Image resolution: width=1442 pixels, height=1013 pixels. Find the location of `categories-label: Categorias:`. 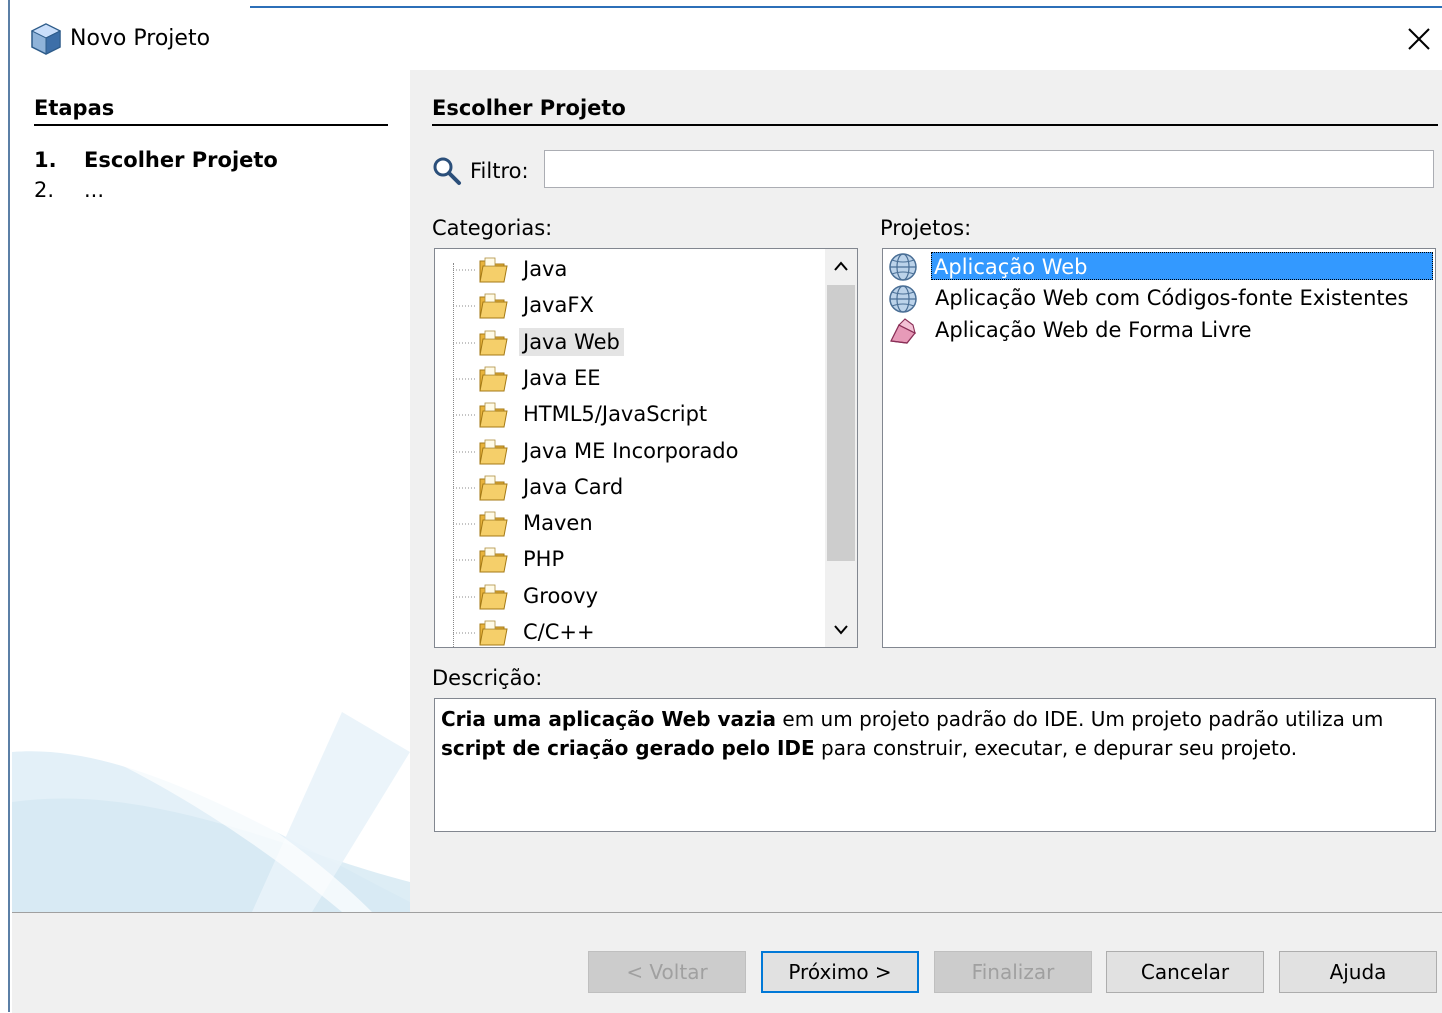

categories-label: Categorias: is located at coordinates (492, 228).